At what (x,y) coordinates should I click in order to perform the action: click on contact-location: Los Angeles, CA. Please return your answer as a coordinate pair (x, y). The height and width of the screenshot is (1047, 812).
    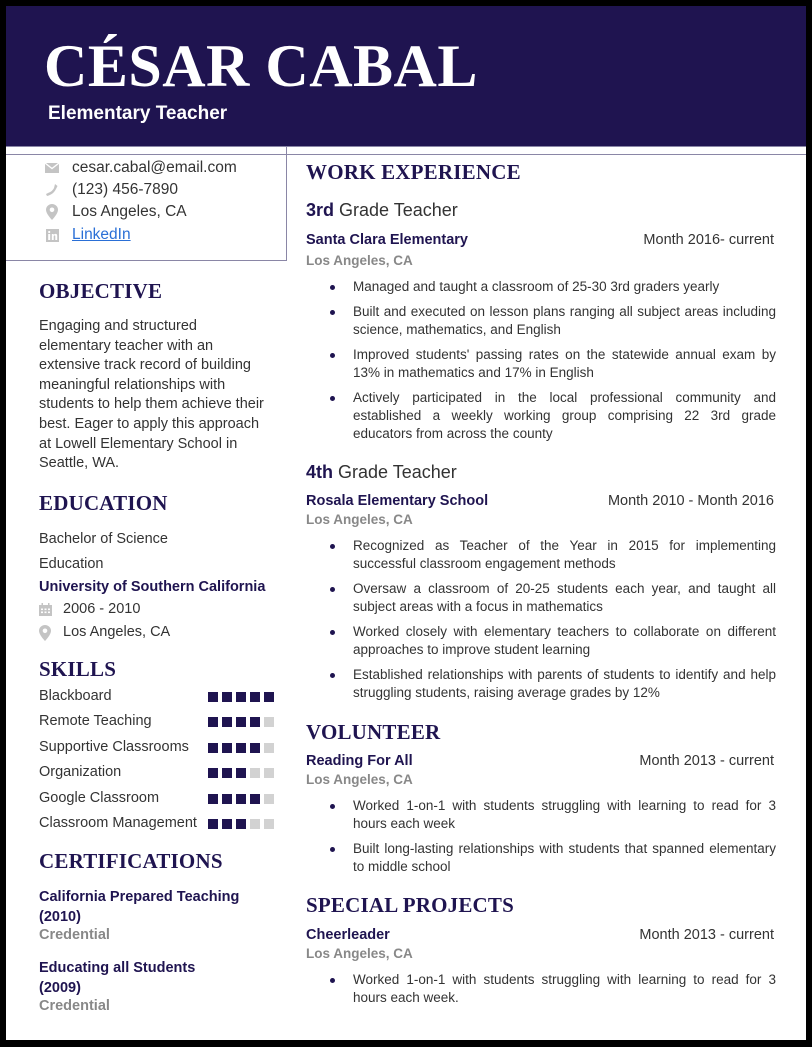
    Looking at the image, I should click on (114, 212).